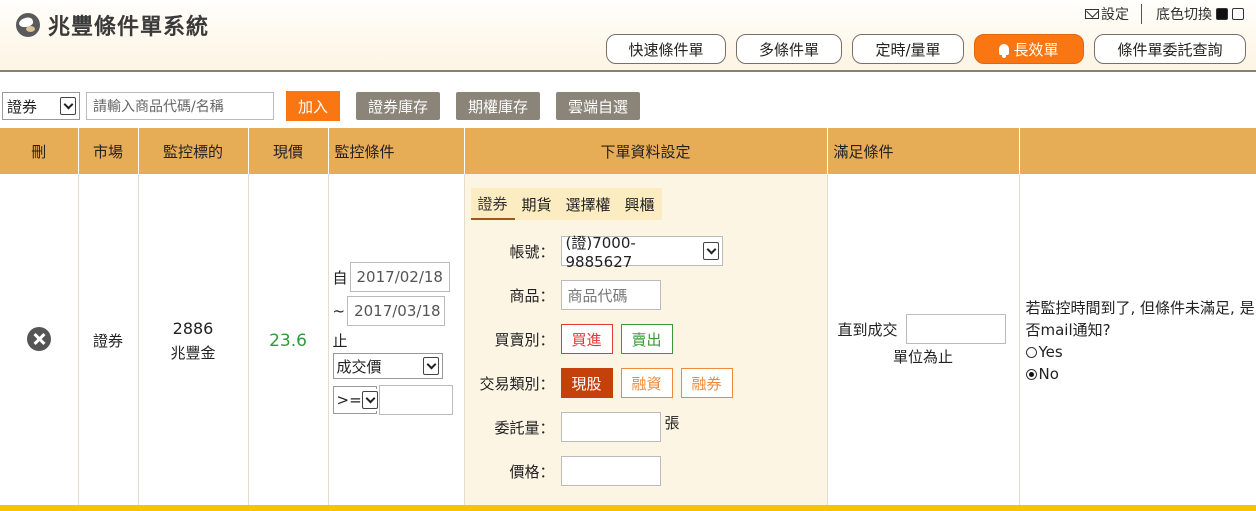 The width and height of the screenshot is (1256, 511). What do you see at coordinates (129, 27) in the screenshot?
I see `app-title: 兆豐條件單系統` at bounding box center [129, 27].